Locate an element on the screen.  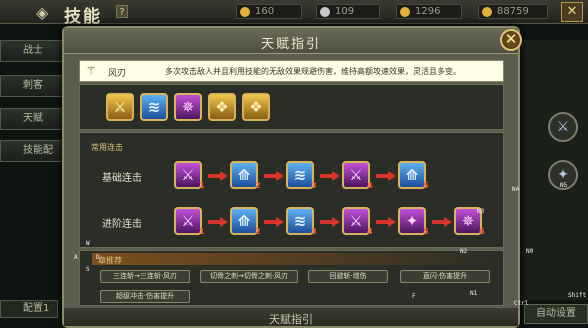
recommend-item: 回避斩·增伤 is located at coordinates (348, 276).